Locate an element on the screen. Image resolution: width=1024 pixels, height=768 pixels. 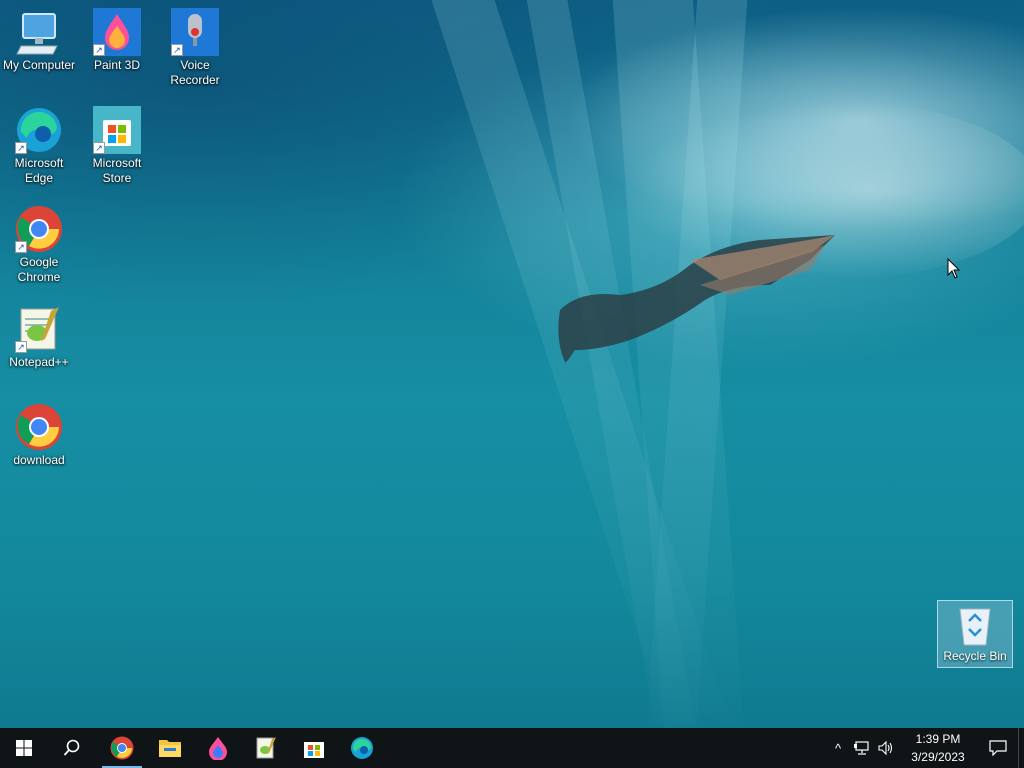
taskbar: ^ 1:39 PM 3/29/2023 is located at coordinates (512, 748).